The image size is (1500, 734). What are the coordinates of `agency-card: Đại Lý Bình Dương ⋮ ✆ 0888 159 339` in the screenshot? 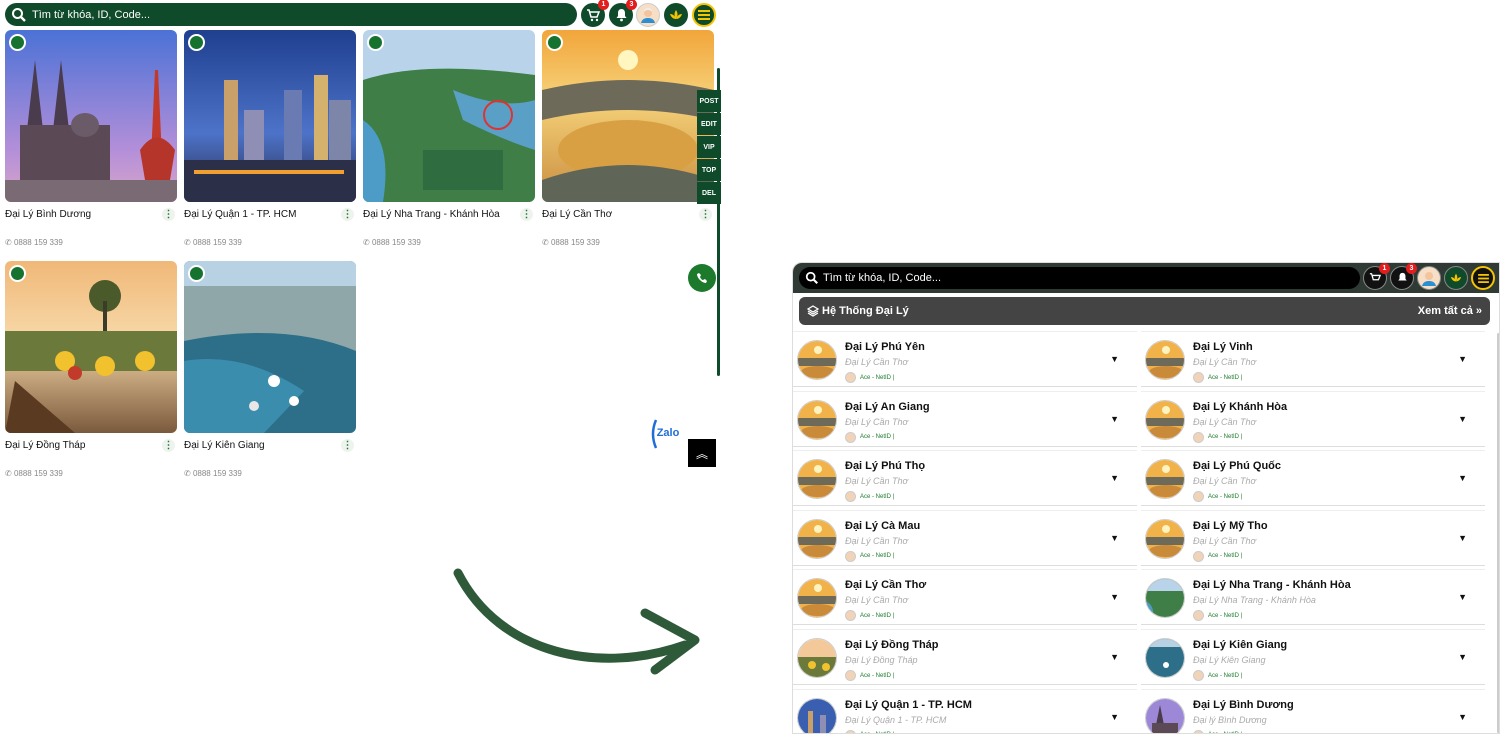 It's located at (91, 138).